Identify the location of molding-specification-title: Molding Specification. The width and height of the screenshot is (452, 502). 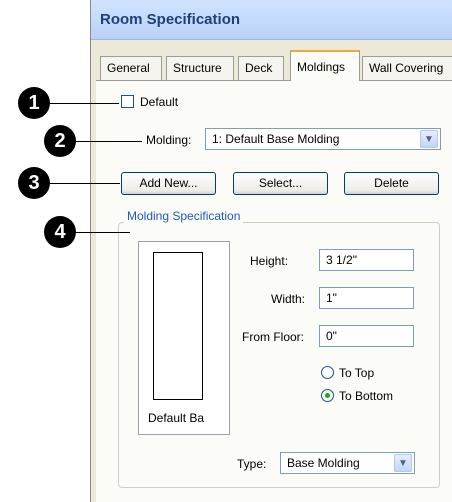
(184, 216).